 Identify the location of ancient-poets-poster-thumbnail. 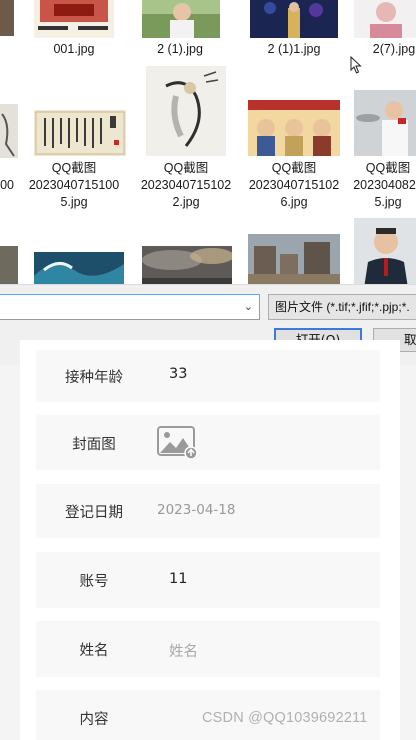
(294, 128).